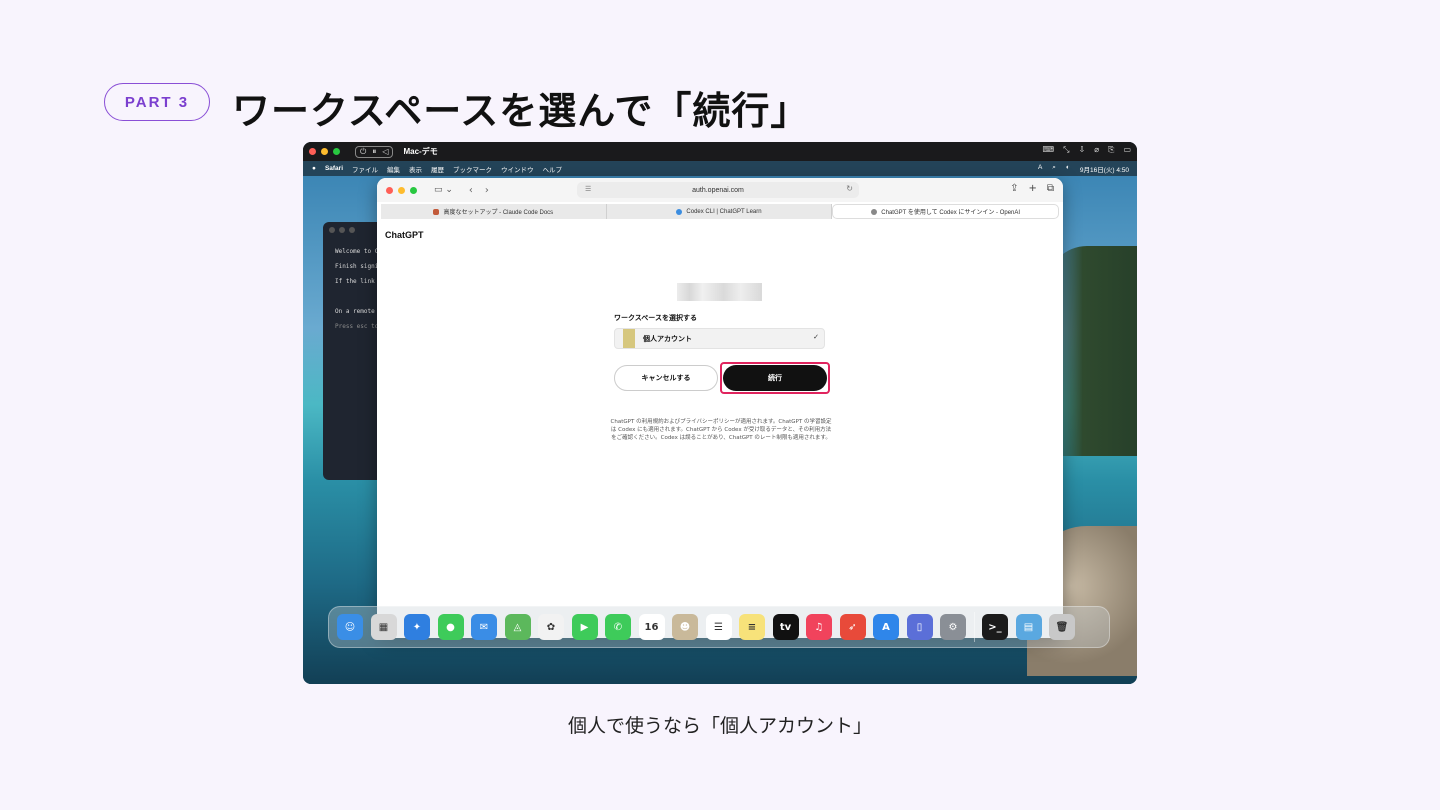 This screenshot has width=1440, height=810. I want to click on resize-icon: ⤡, so click(1066, 150).